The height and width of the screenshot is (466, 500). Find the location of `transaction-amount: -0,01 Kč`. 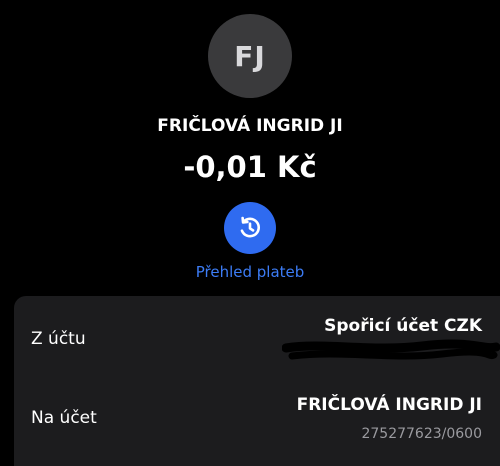

transaction-amount: -0,01 Kč is located at coordinates (250, 167).